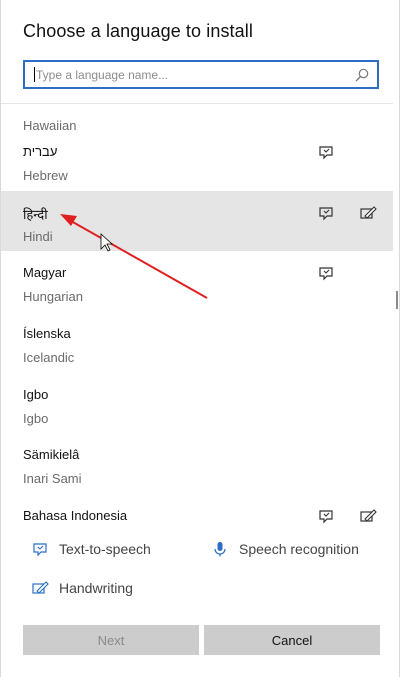  I want to click on language-row-inari-sami: Sämikielâ Inari Sami, so click(197, 463).